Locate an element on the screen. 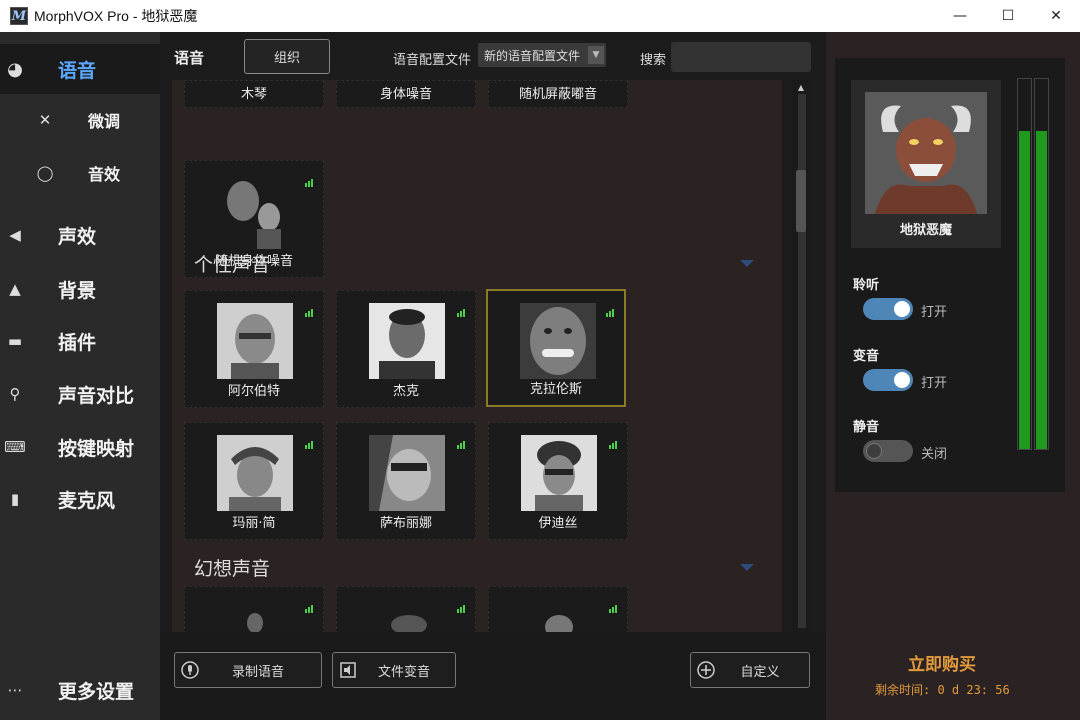 Image resolution: width=1080 pixels, height=720 pixels. voice-card: 伊迪丝 is located at coordinates (558, 481).